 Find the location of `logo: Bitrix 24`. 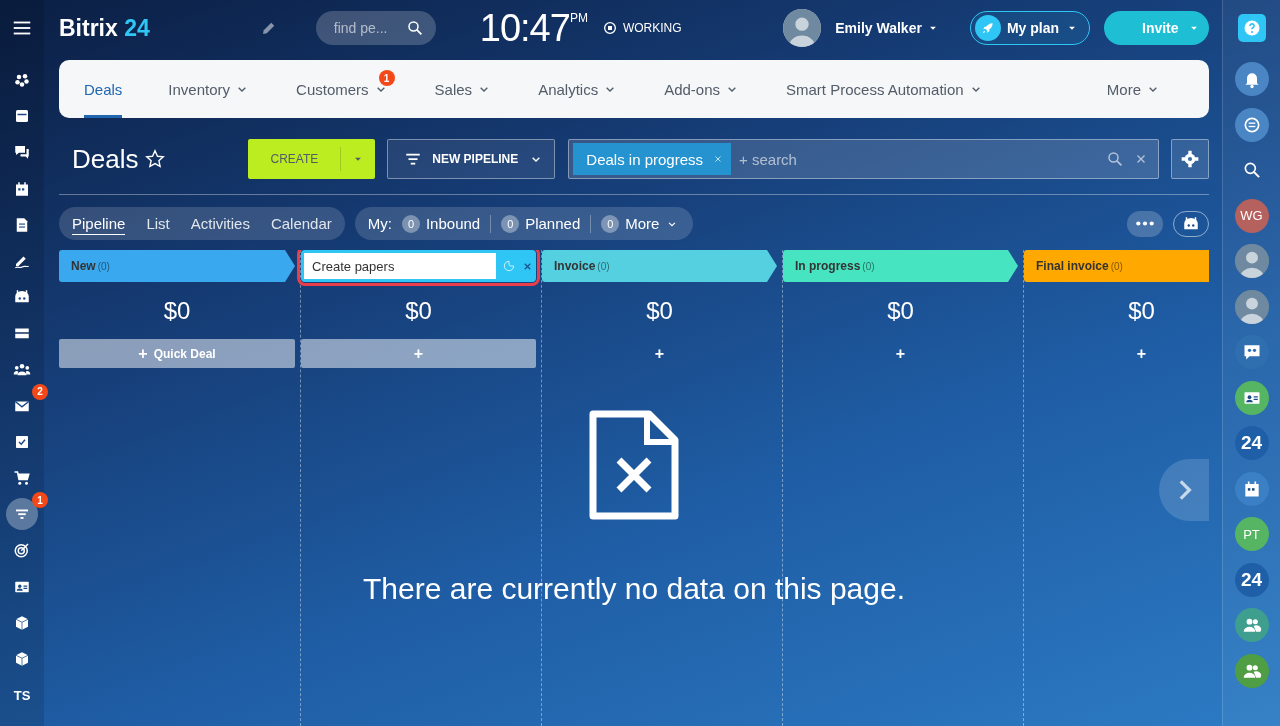

logo: Bitrix 24 is located at coordinates (104, 28).